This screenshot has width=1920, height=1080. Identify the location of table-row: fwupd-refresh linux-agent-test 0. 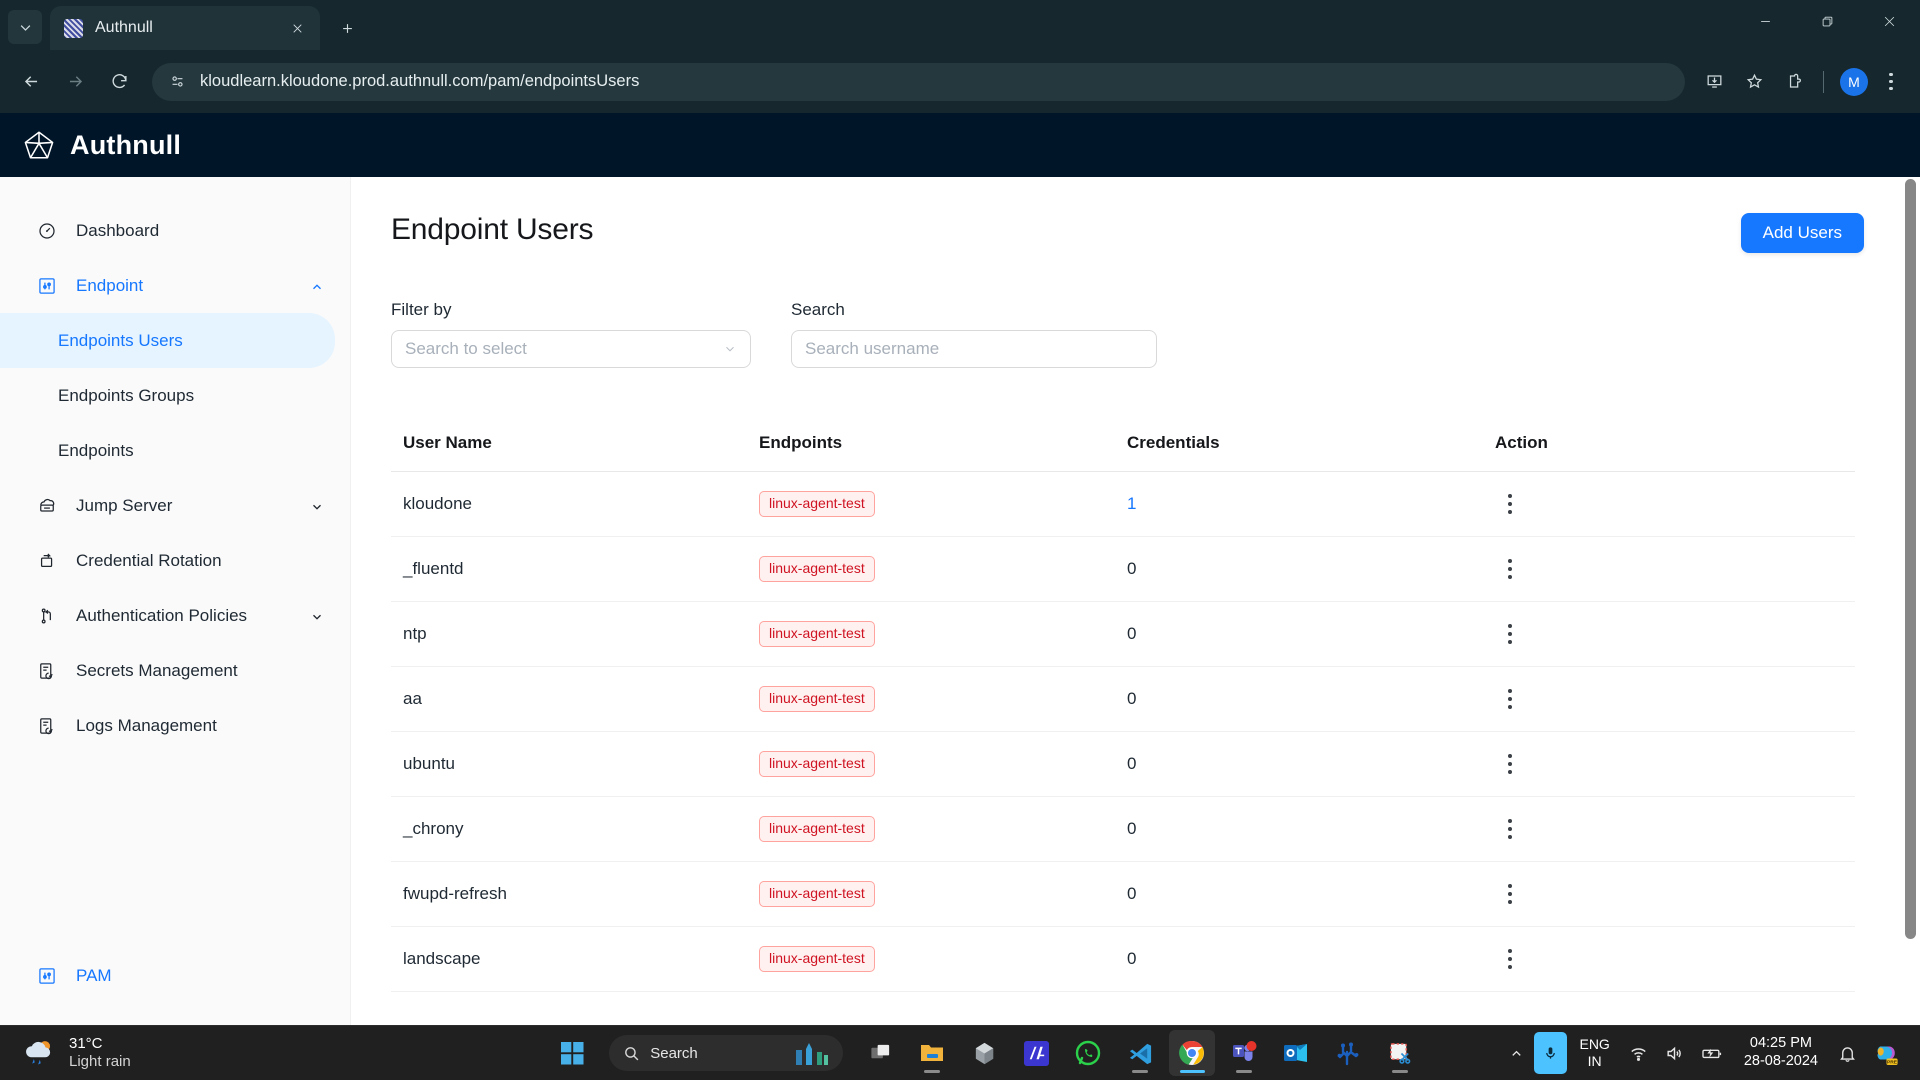
(1123, 894).